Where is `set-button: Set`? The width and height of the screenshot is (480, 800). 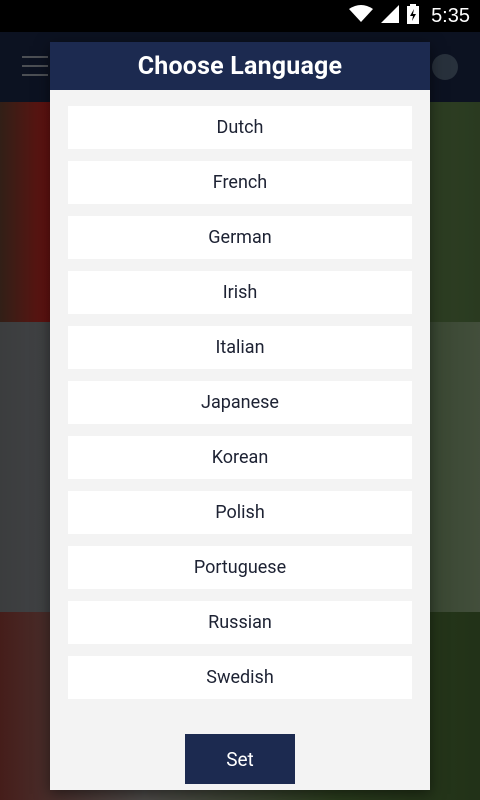 set-button: Set is located at coordinates (240, 759).